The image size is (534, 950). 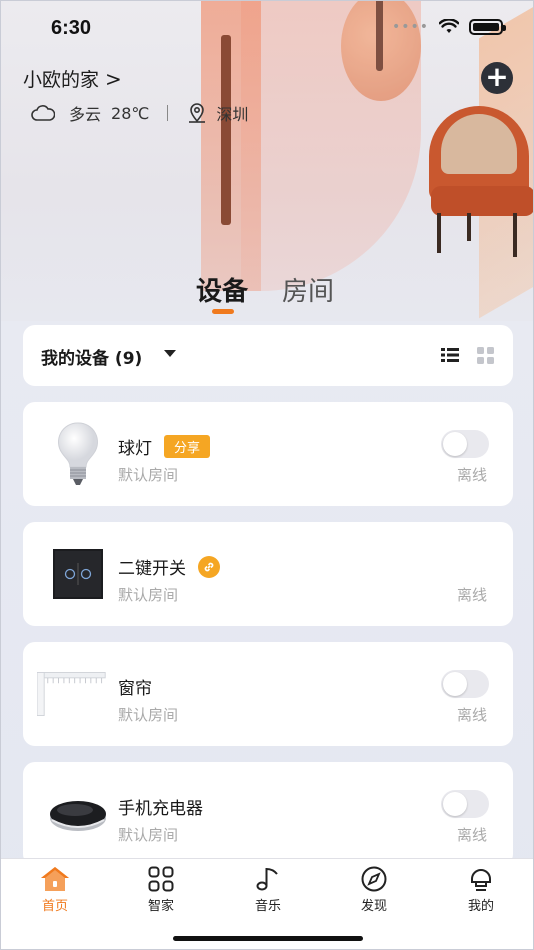 What do you see at coordinates (232, 114) in the screenshot?
I see `city: 深圳` at bounding box center [232, 114].